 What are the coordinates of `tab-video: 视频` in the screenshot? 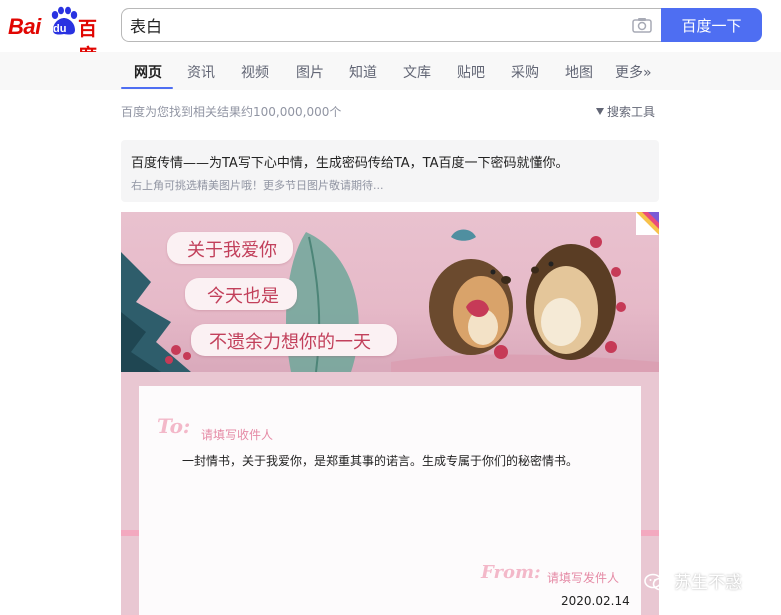 It's located at (255, 72).